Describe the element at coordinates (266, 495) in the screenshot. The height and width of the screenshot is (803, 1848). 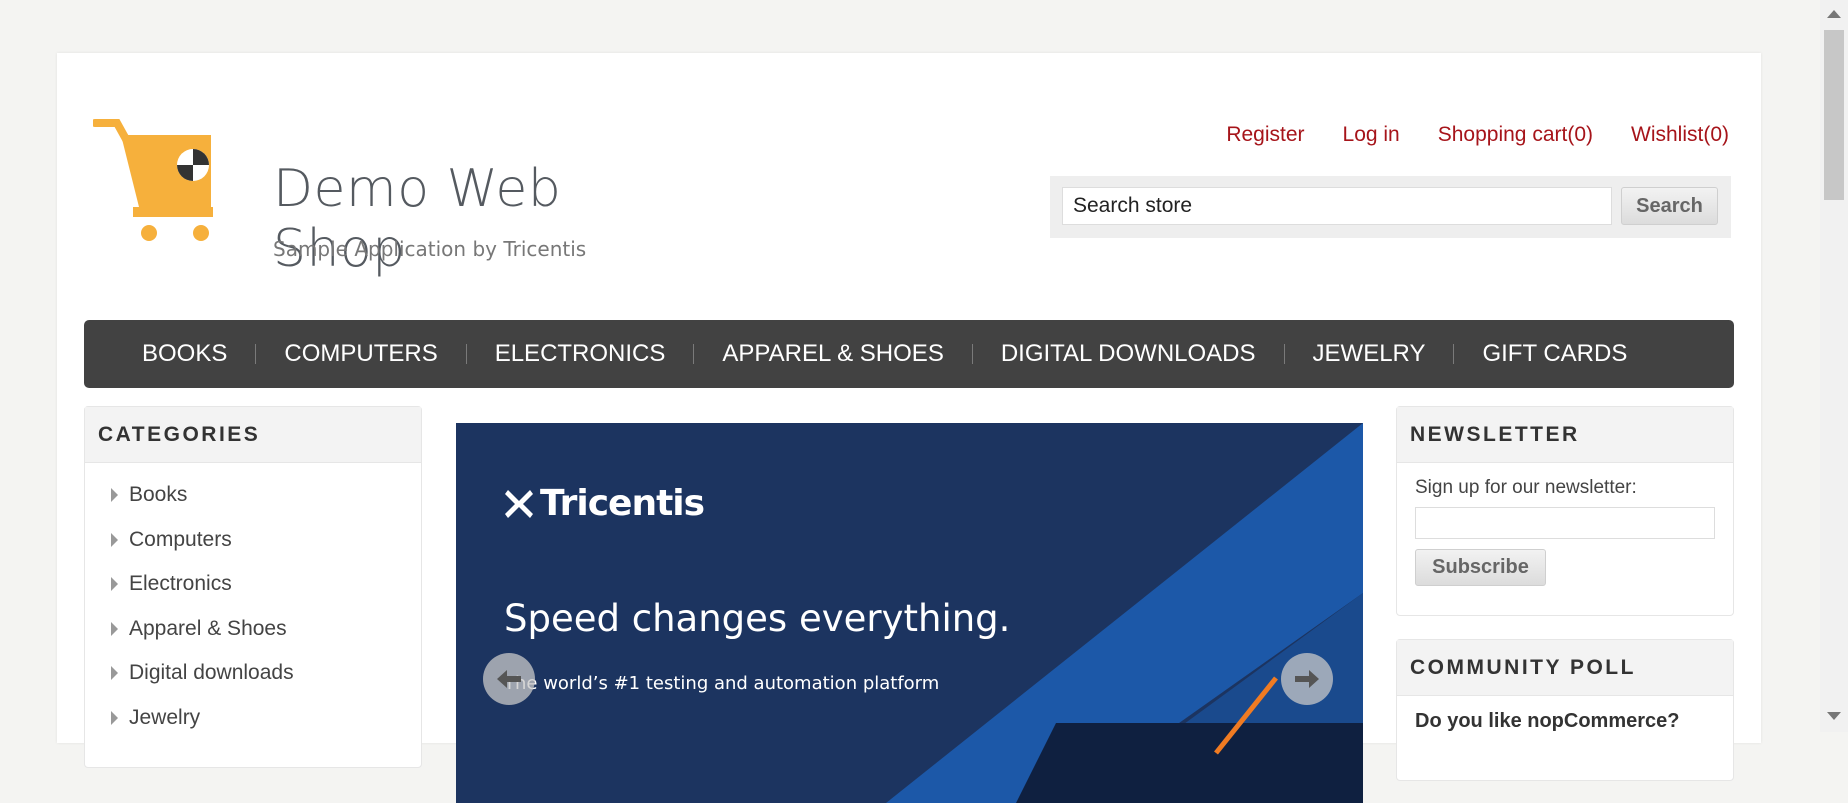
I see `category-item-books: Books` at that location.